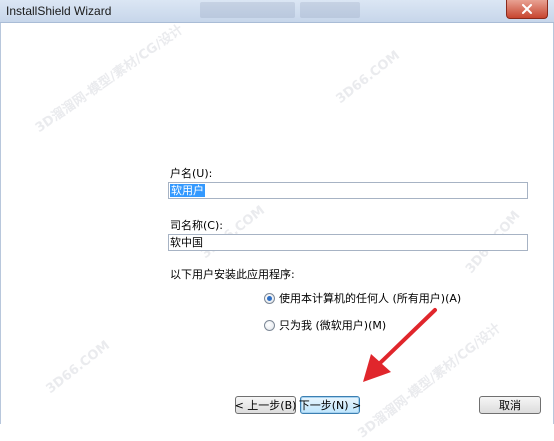  Describe the element at coordinates (333, 325) in the screenshot. I see `radio-only-me-label: 只为我 (微软用户)(M)` at that location.